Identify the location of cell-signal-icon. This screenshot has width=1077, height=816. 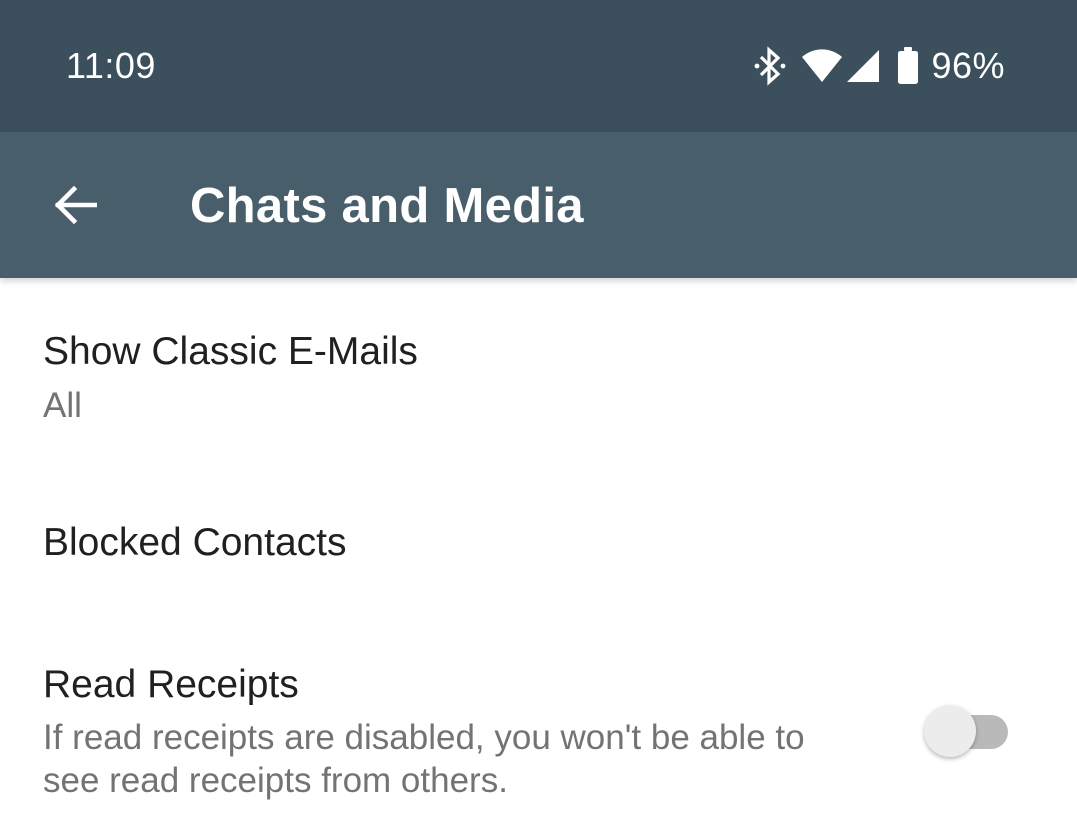
(863, 66).